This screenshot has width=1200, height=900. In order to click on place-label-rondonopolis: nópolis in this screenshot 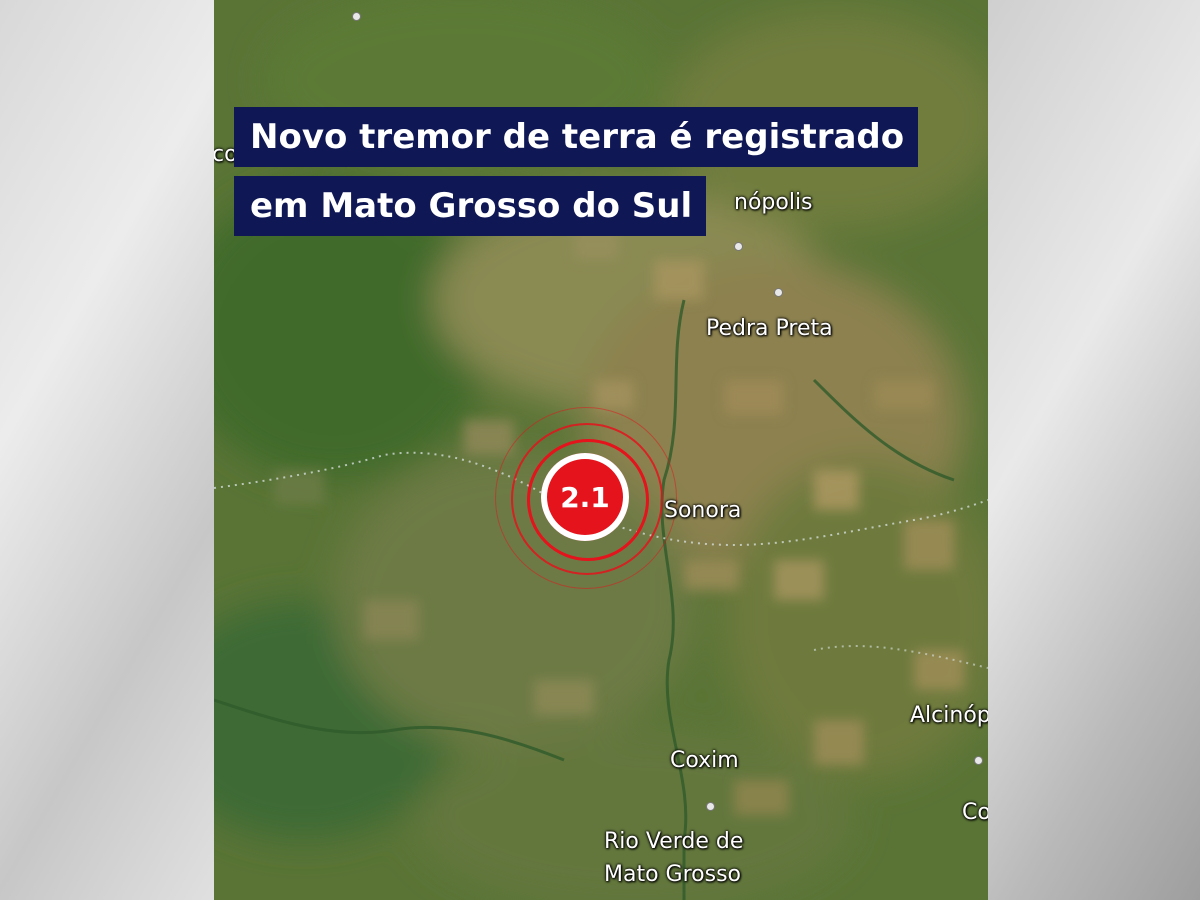, I will do `click(773, 202)`.